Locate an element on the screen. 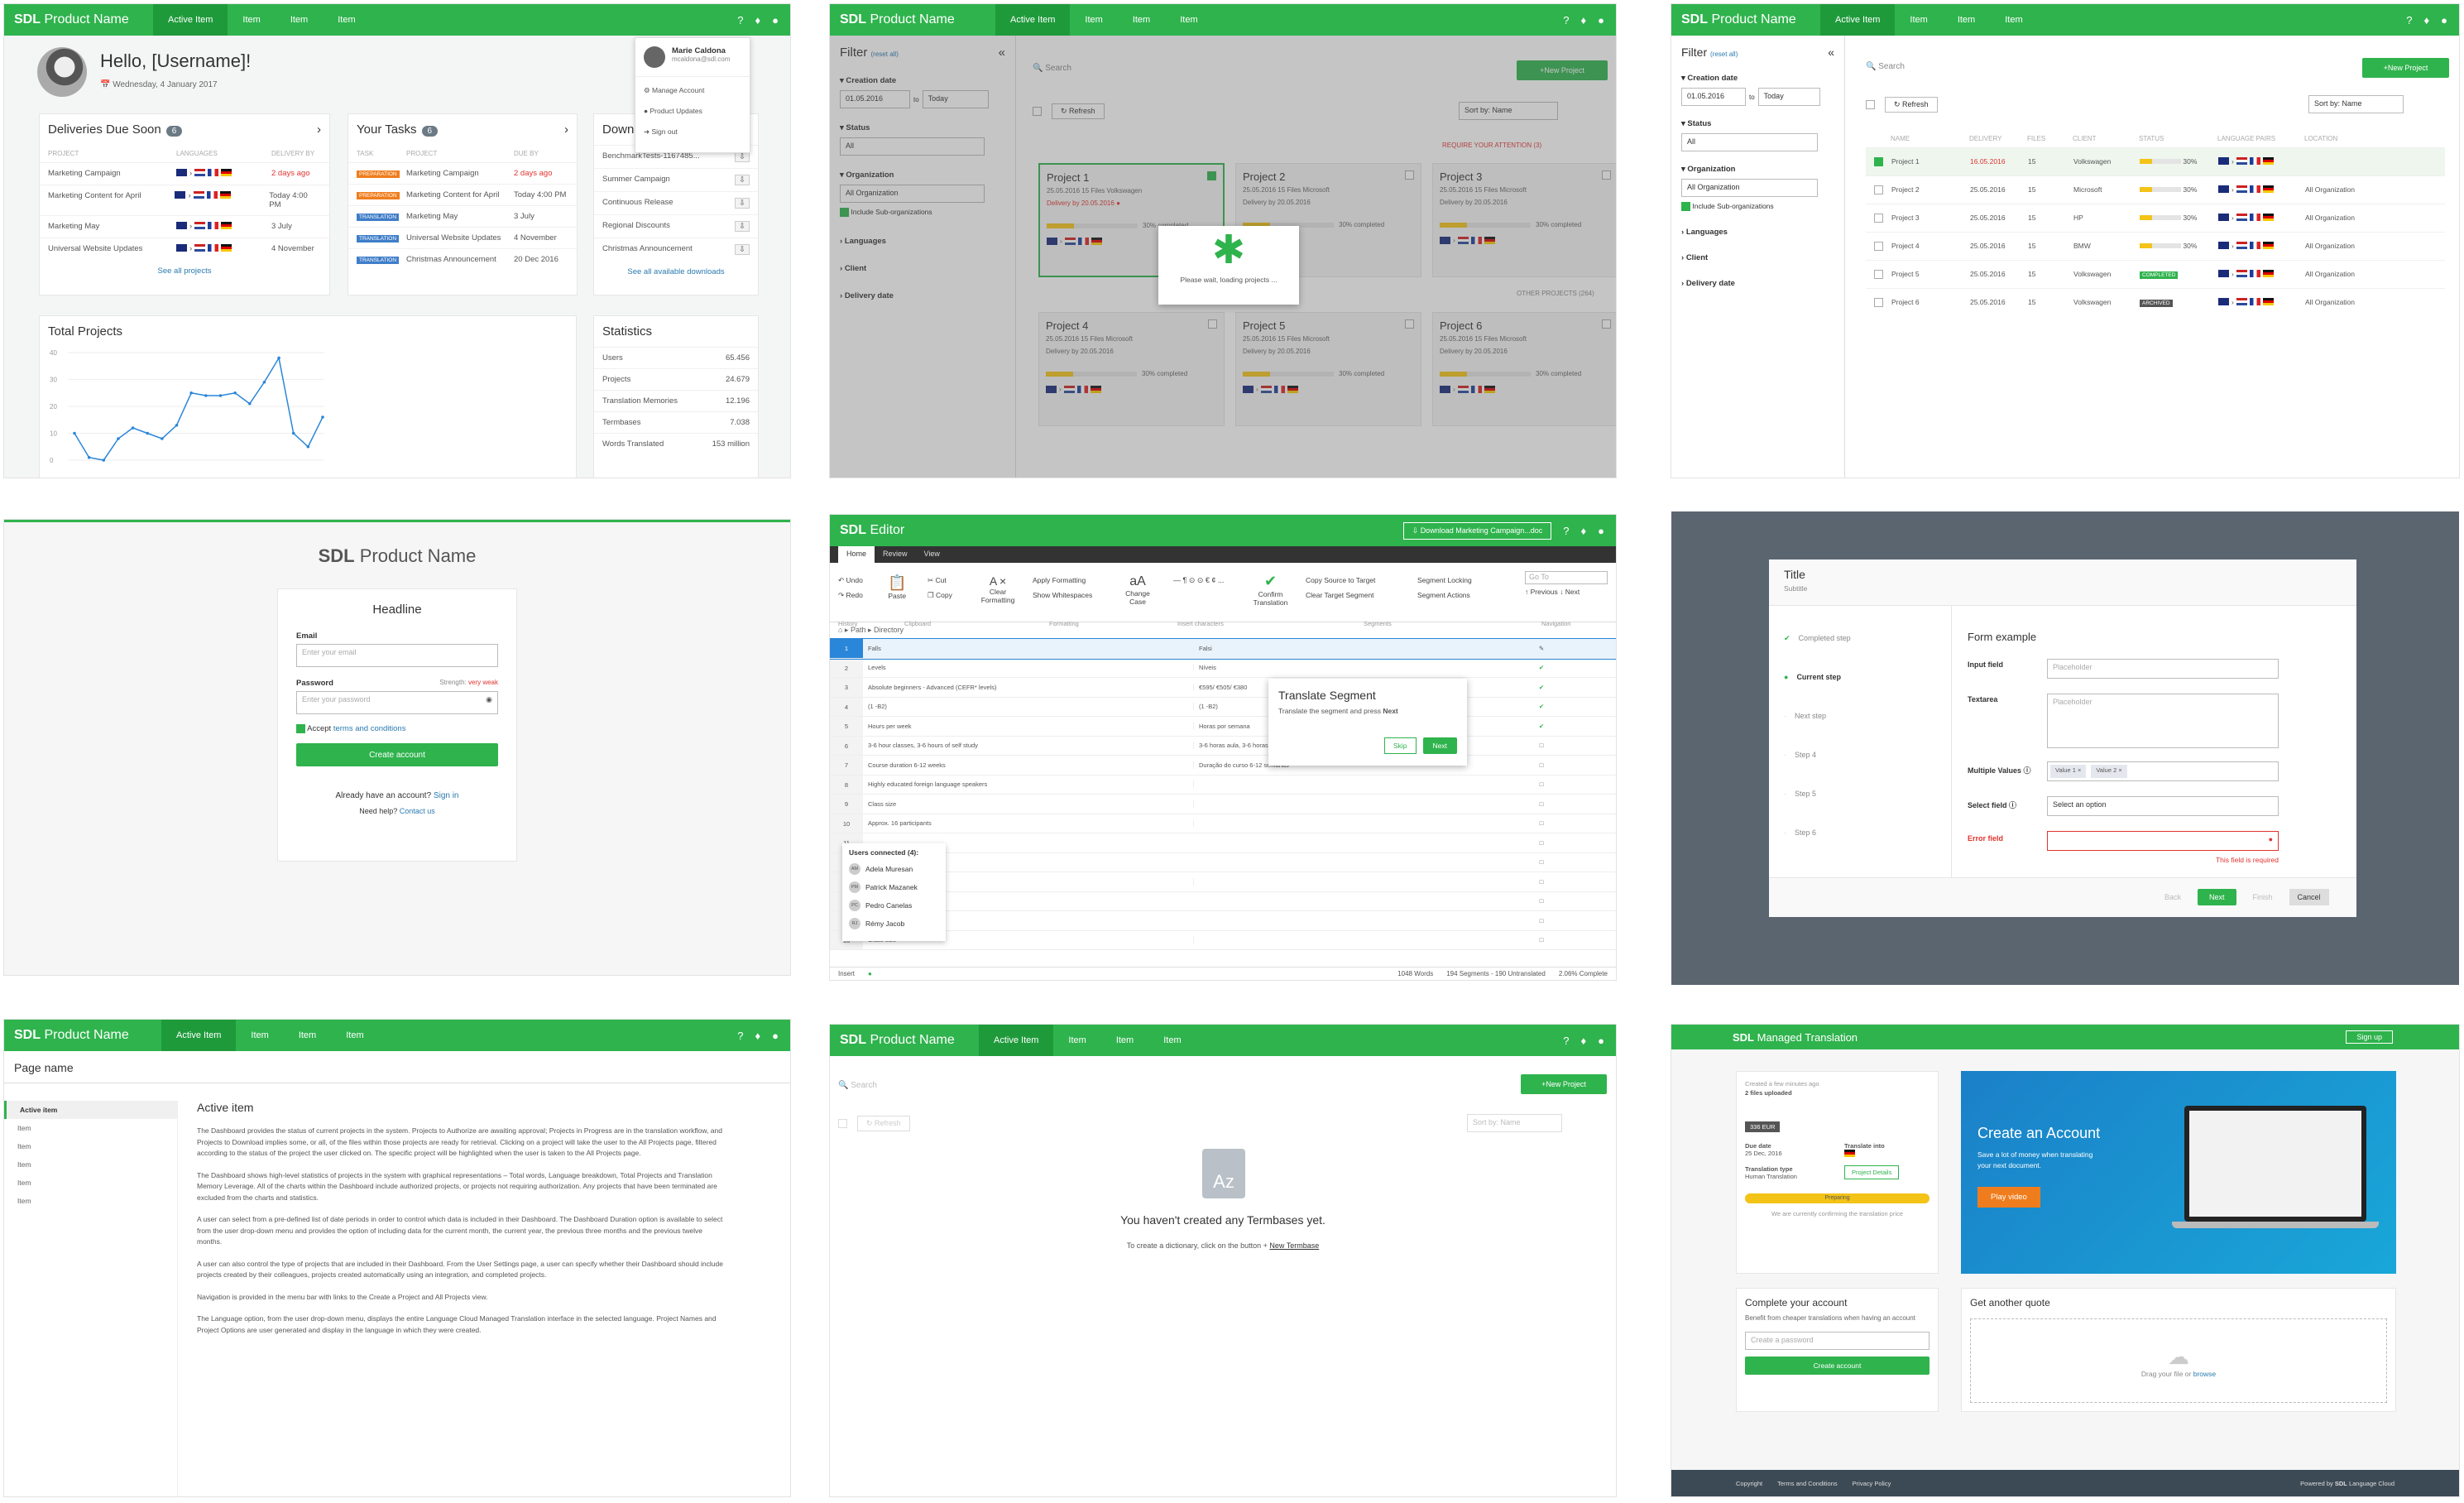 Image resolution: width=2464 pixels, height=1503 pixels. goto-input: Go To is located at coordinates (1566, 577).